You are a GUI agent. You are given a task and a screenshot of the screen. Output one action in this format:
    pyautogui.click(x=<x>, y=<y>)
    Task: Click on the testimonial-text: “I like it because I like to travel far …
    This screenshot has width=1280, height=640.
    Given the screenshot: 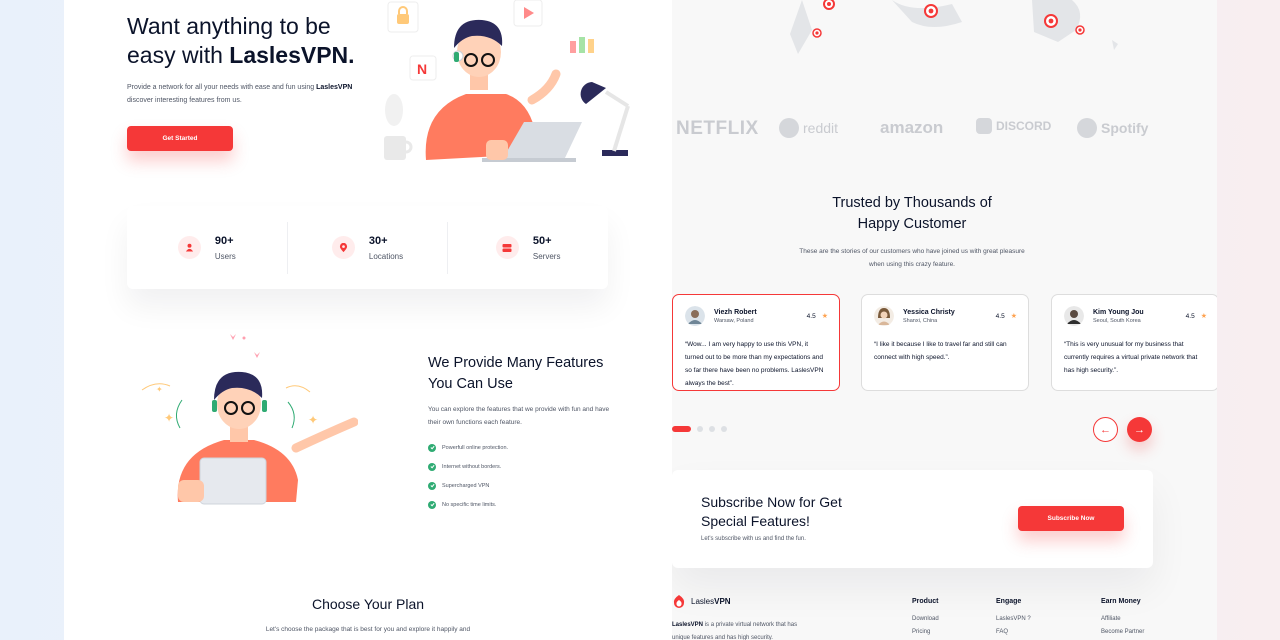 What is the action you would take?
    pyautogui.click(x=940, y=351)
    